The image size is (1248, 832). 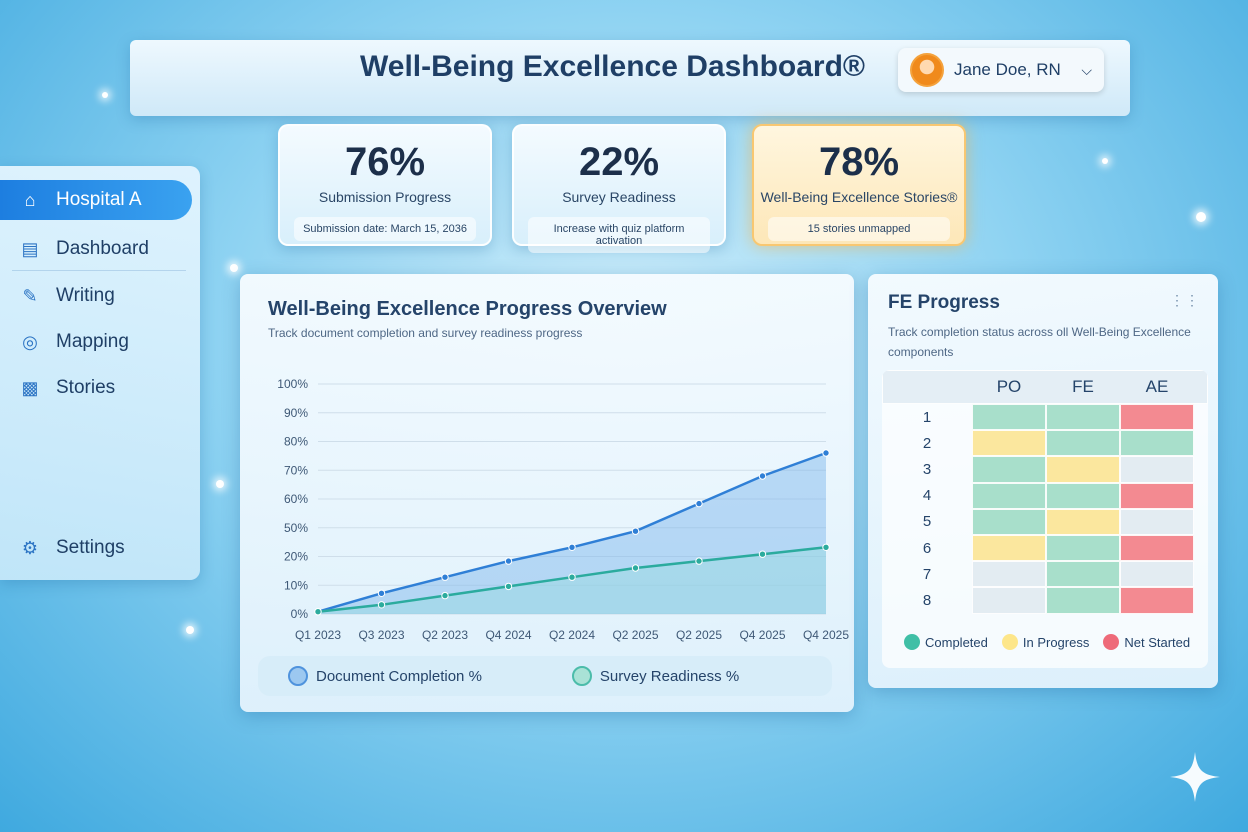 What do you see at coordinates (296, 499) in the screenshot?
I see `y-tick-label: 60%` at bounding box center [296, 499].